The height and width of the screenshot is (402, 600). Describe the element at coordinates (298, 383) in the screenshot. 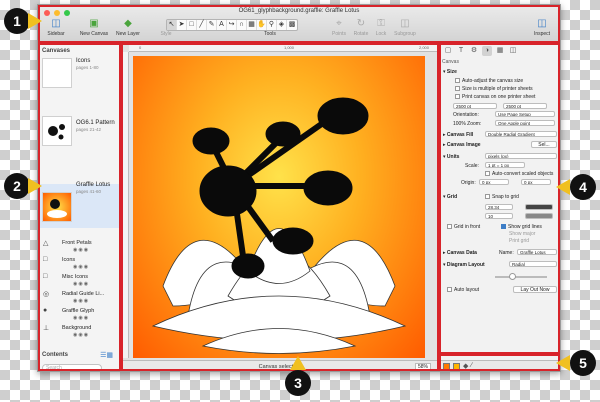

I see `callout-3: 3` at that location.